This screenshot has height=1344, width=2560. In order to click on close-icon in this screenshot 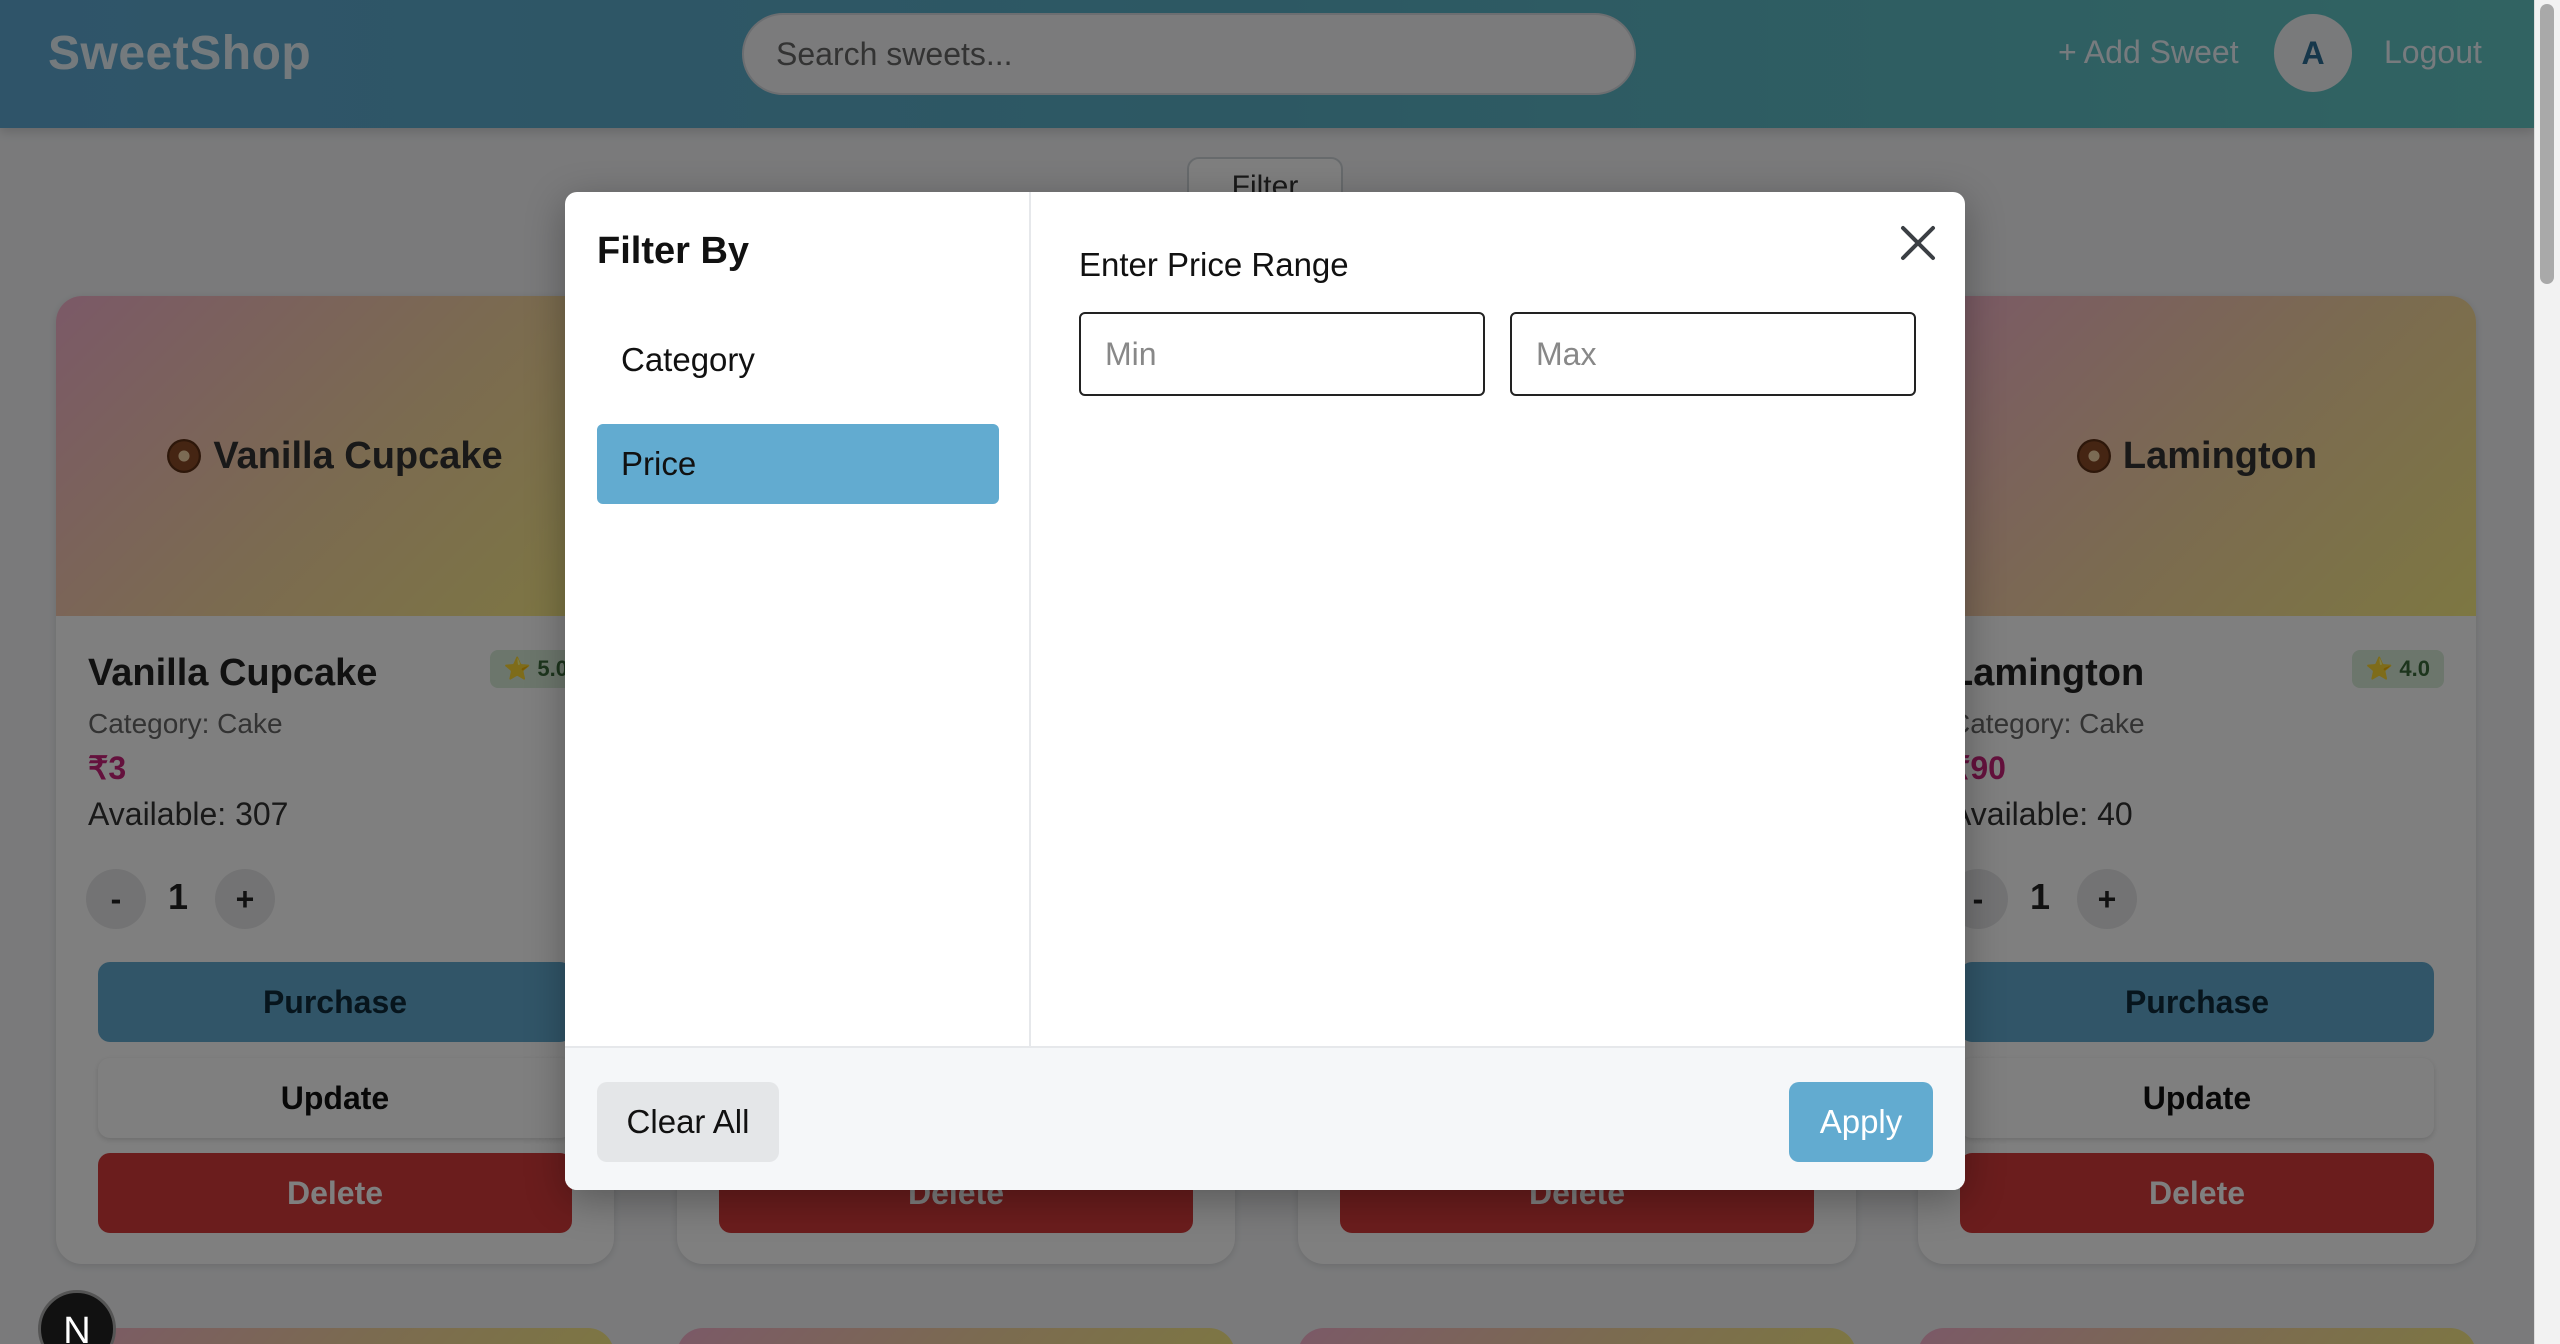, I will do `click(1918, 243)`.